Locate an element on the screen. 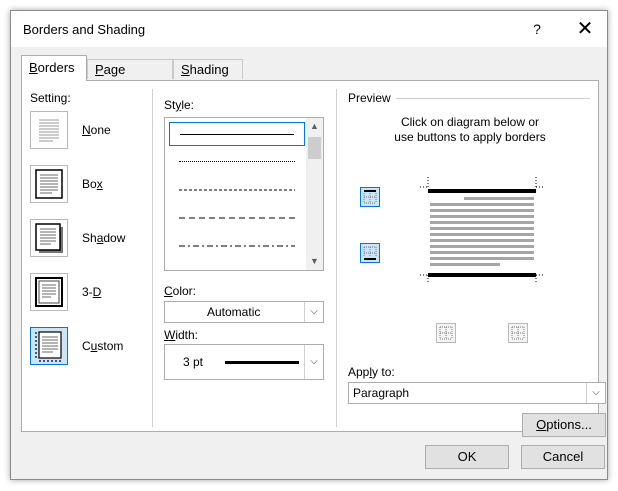 Image resolution: width=618 pixels, height=491 pixels. apply-to-value: Paragraph is located at coordinates (381, 393).